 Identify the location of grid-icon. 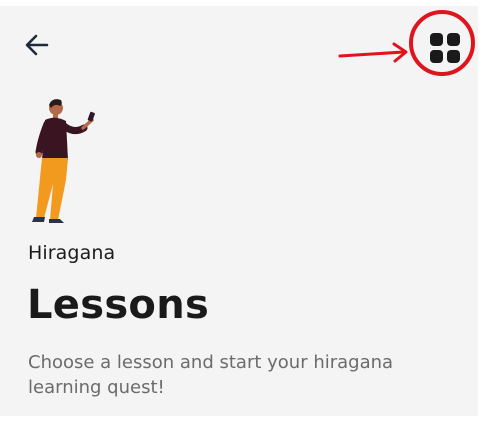
(445, 48).